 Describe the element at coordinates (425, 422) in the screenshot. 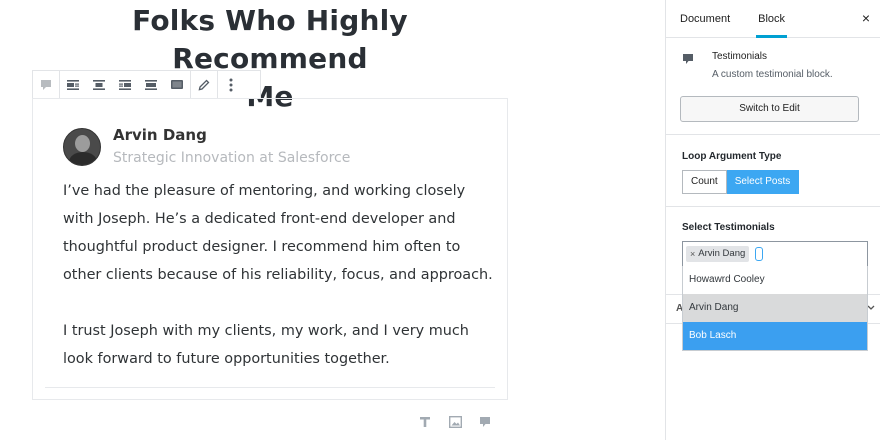

I see `text-icon` at that location.